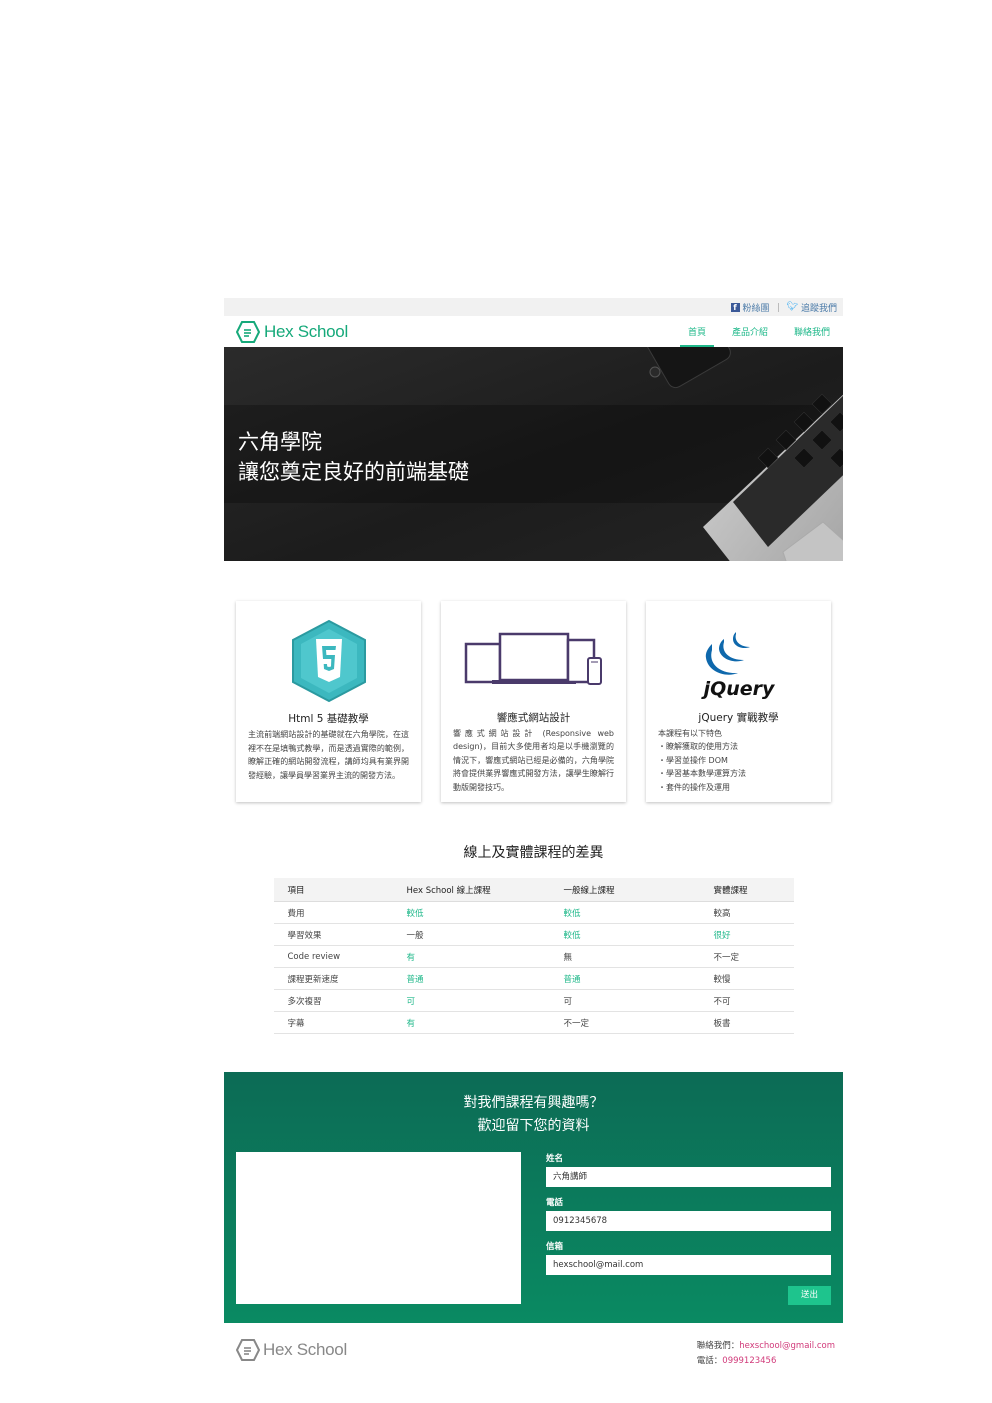 The height and width of the screenshot is (1403, 992). Describe the element at coordinates (471, 934) in the screenshot. I see `table-cell: 一般` at that location.